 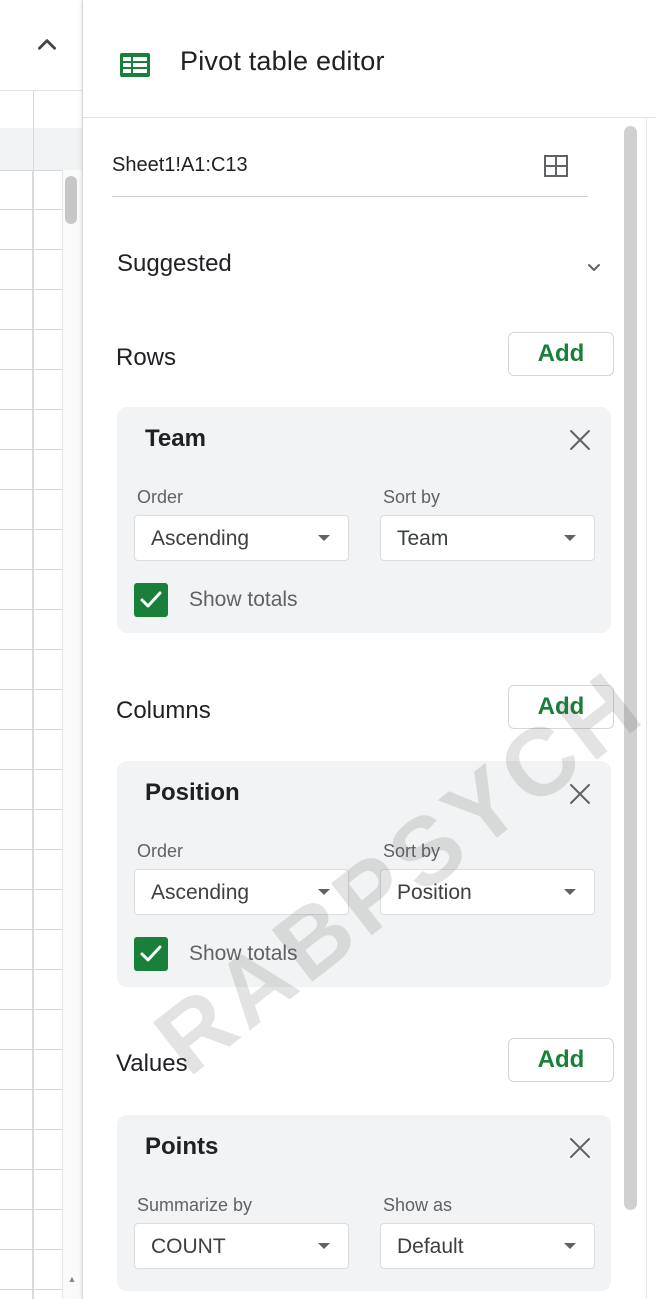 I want to click on card-title: Position, so click(x=192, y=792).